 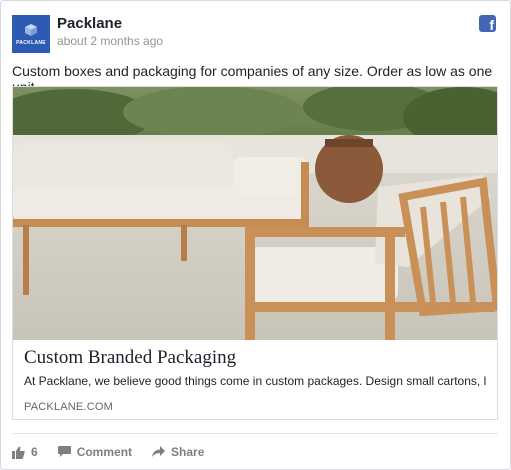 What do you see at coordinates (89, 23) in the screenshot?
I see `page-name-link: Packlane` at bounding box center [89, 23].